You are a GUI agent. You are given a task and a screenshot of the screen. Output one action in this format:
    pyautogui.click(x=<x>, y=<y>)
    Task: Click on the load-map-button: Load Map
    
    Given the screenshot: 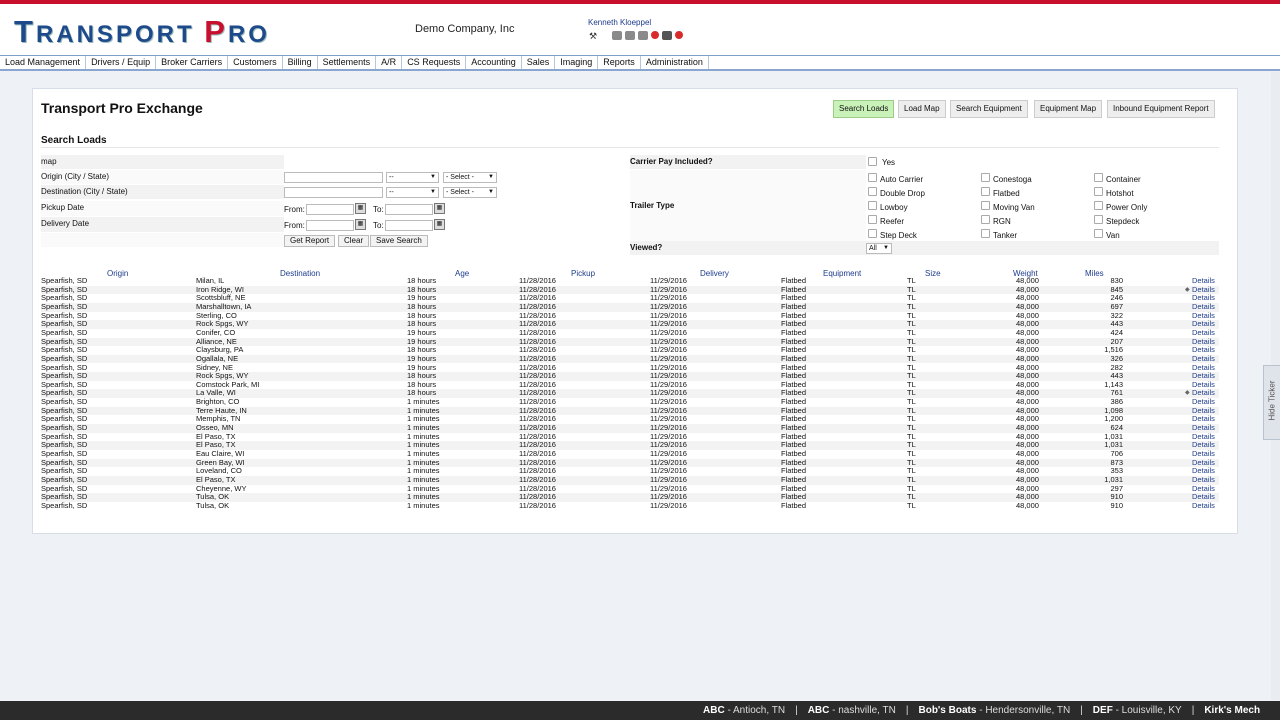 What is the action you would take?
    pyautogui.click(x=922, y=109)
    